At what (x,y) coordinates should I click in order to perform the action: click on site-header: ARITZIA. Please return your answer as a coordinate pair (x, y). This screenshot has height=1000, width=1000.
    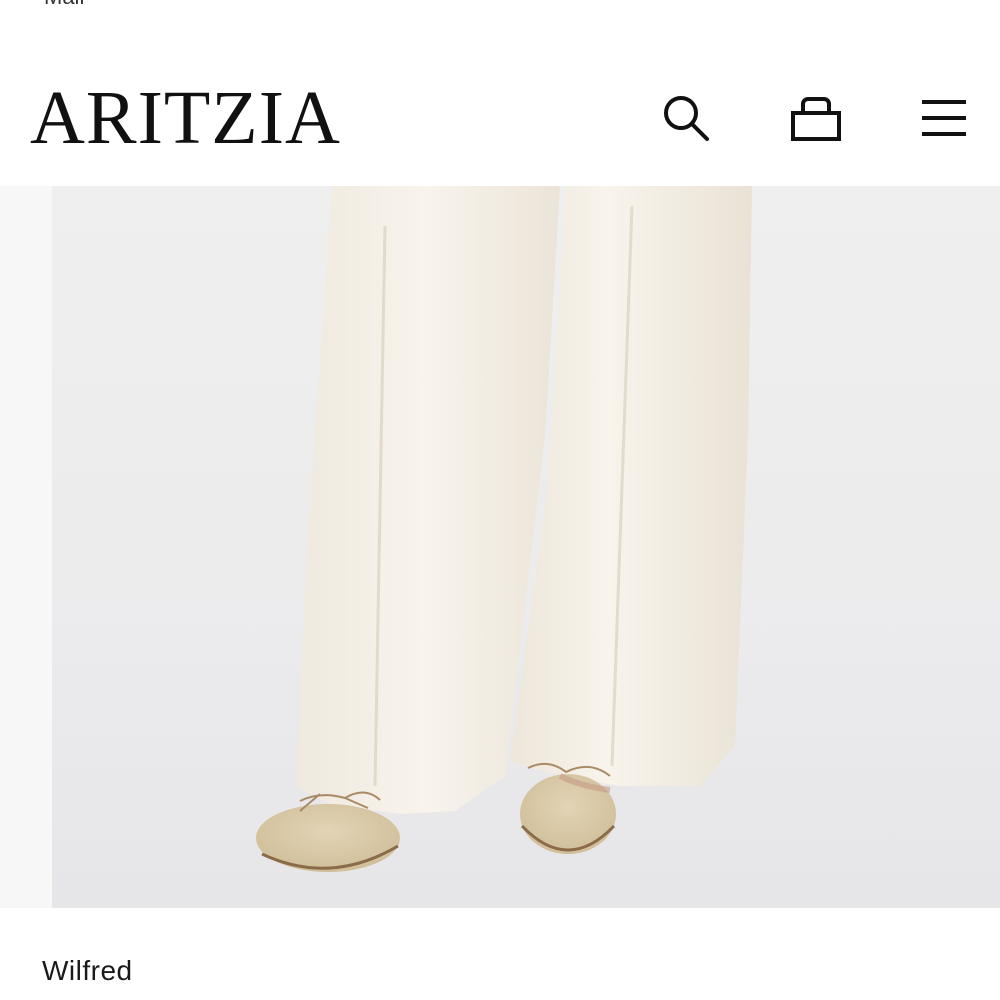
    Looking at the image, I should click on (500, 120).